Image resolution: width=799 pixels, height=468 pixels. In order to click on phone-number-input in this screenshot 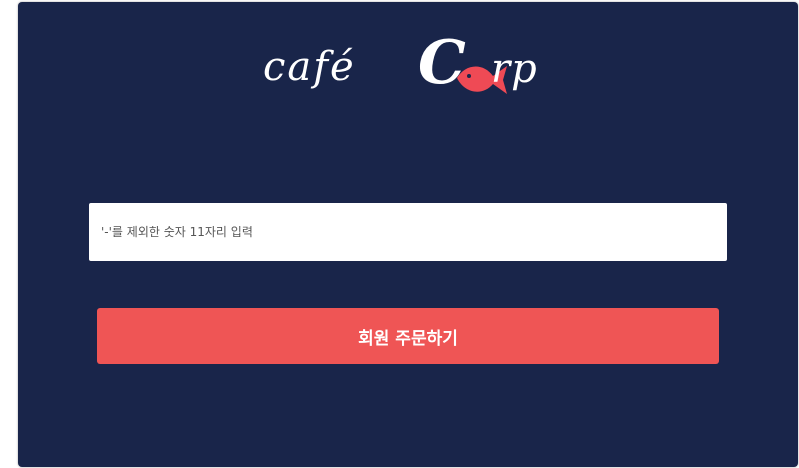, I will do `click(408, 232)`.